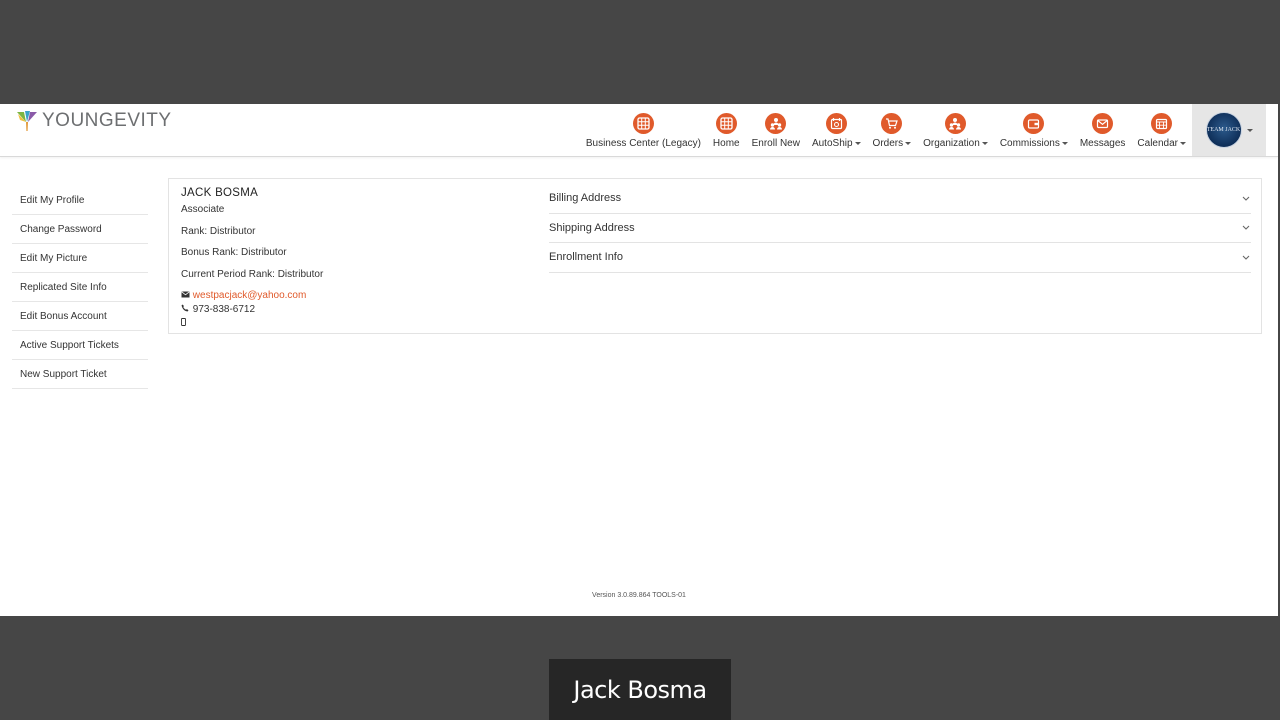 This screenshot has width=1280, height=720. I want to click on nav-label: Organization, so click(955, 143).